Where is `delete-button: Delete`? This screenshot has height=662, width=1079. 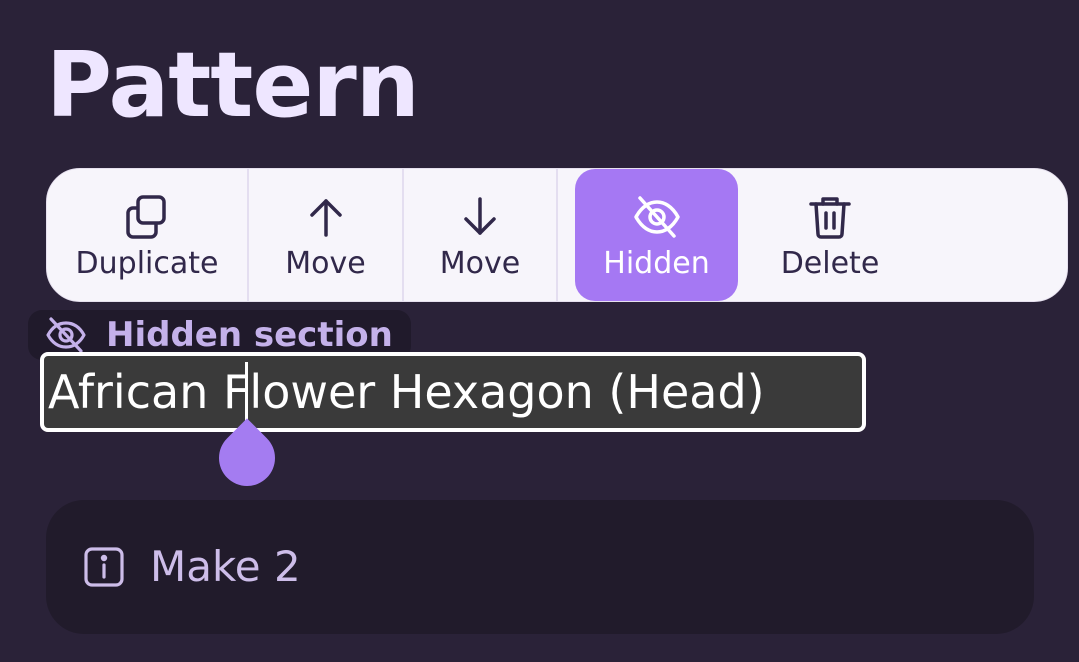 delete-button: Delete is located at coordinates (830, 235).